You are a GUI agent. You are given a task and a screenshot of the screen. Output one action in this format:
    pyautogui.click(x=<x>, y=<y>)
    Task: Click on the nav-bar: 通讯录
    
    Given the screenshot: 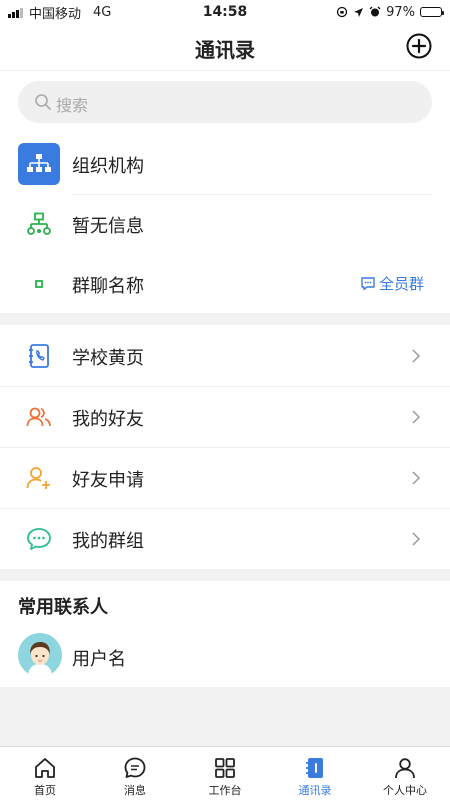 What is the action you would take?
    pyautogui.click(x=225, y=47)
    